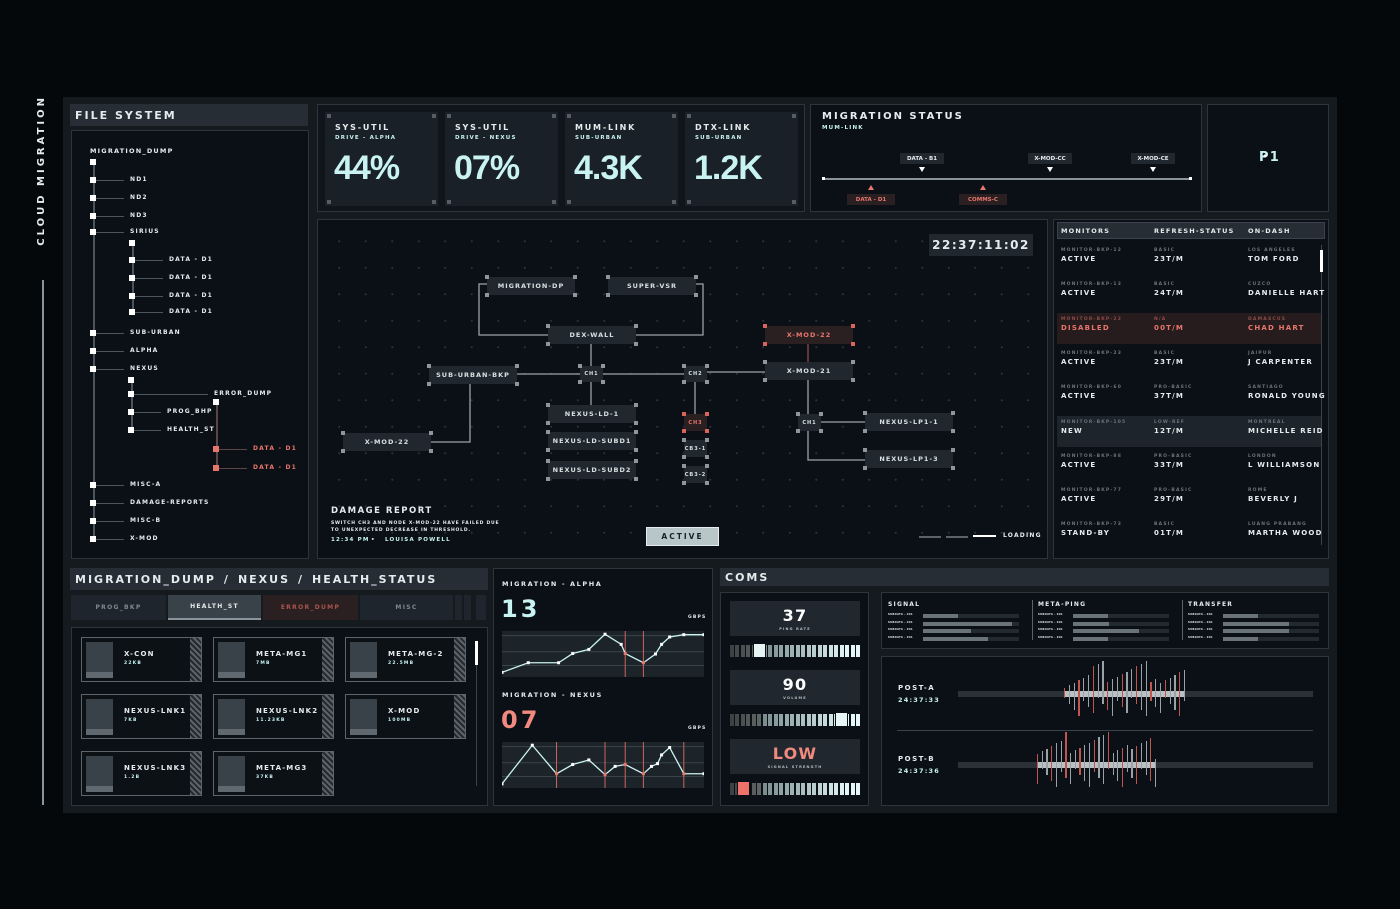 The image size is (1400, 909). What do you see at coordinates (1194, 231) in the screenshot?
I see `monitors-col-refresh: REFRESH-STATUS` at bounding box center [1194, 231].